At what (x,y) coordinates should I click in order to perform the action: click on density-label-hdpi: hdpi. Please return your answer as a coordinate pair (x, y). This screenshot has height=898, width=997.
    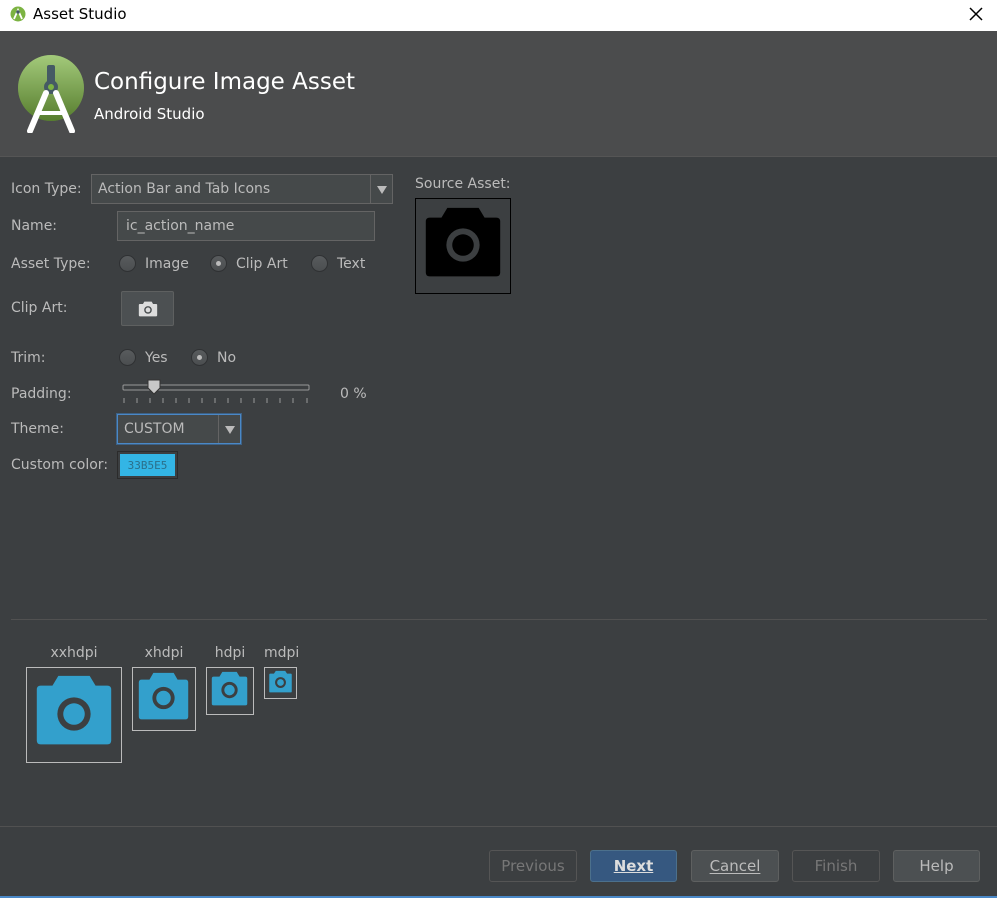
    Looking at the image, I should click on (230, 653).